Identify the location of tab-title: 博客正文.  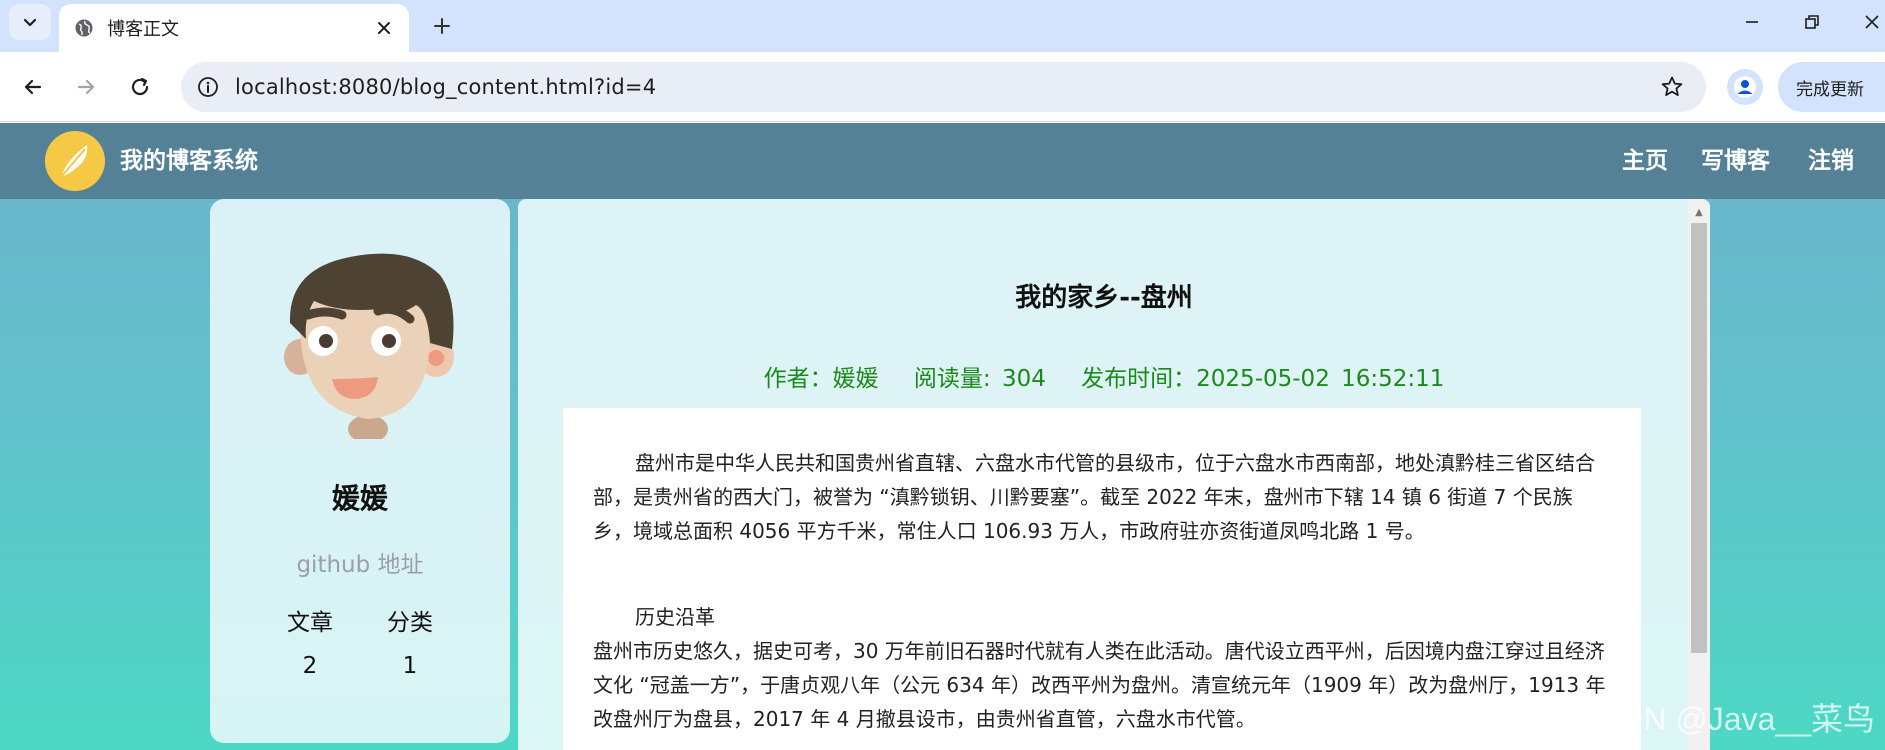
(143, 29).